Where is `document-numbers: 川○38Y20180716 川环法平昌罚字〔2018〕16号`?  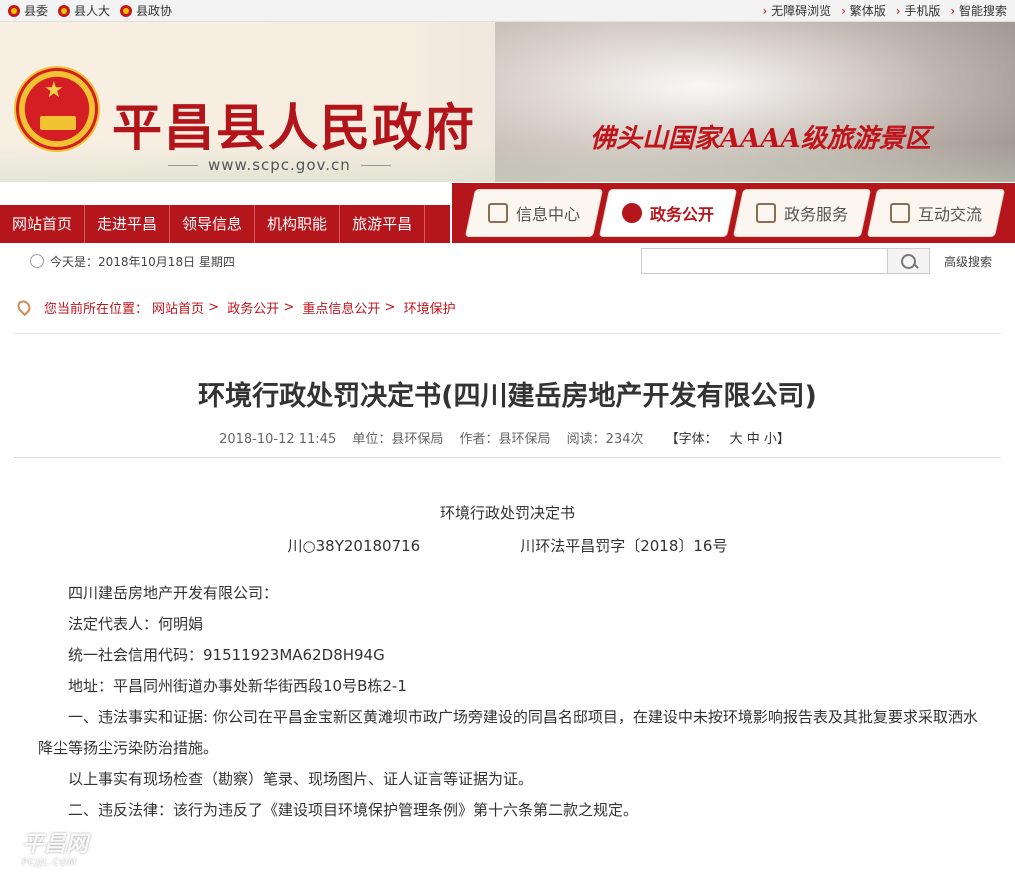
document-numbers: 川○38Y20180716 川环法平昌罚字〔2018〕16号 is located at coordinates (507, 545).